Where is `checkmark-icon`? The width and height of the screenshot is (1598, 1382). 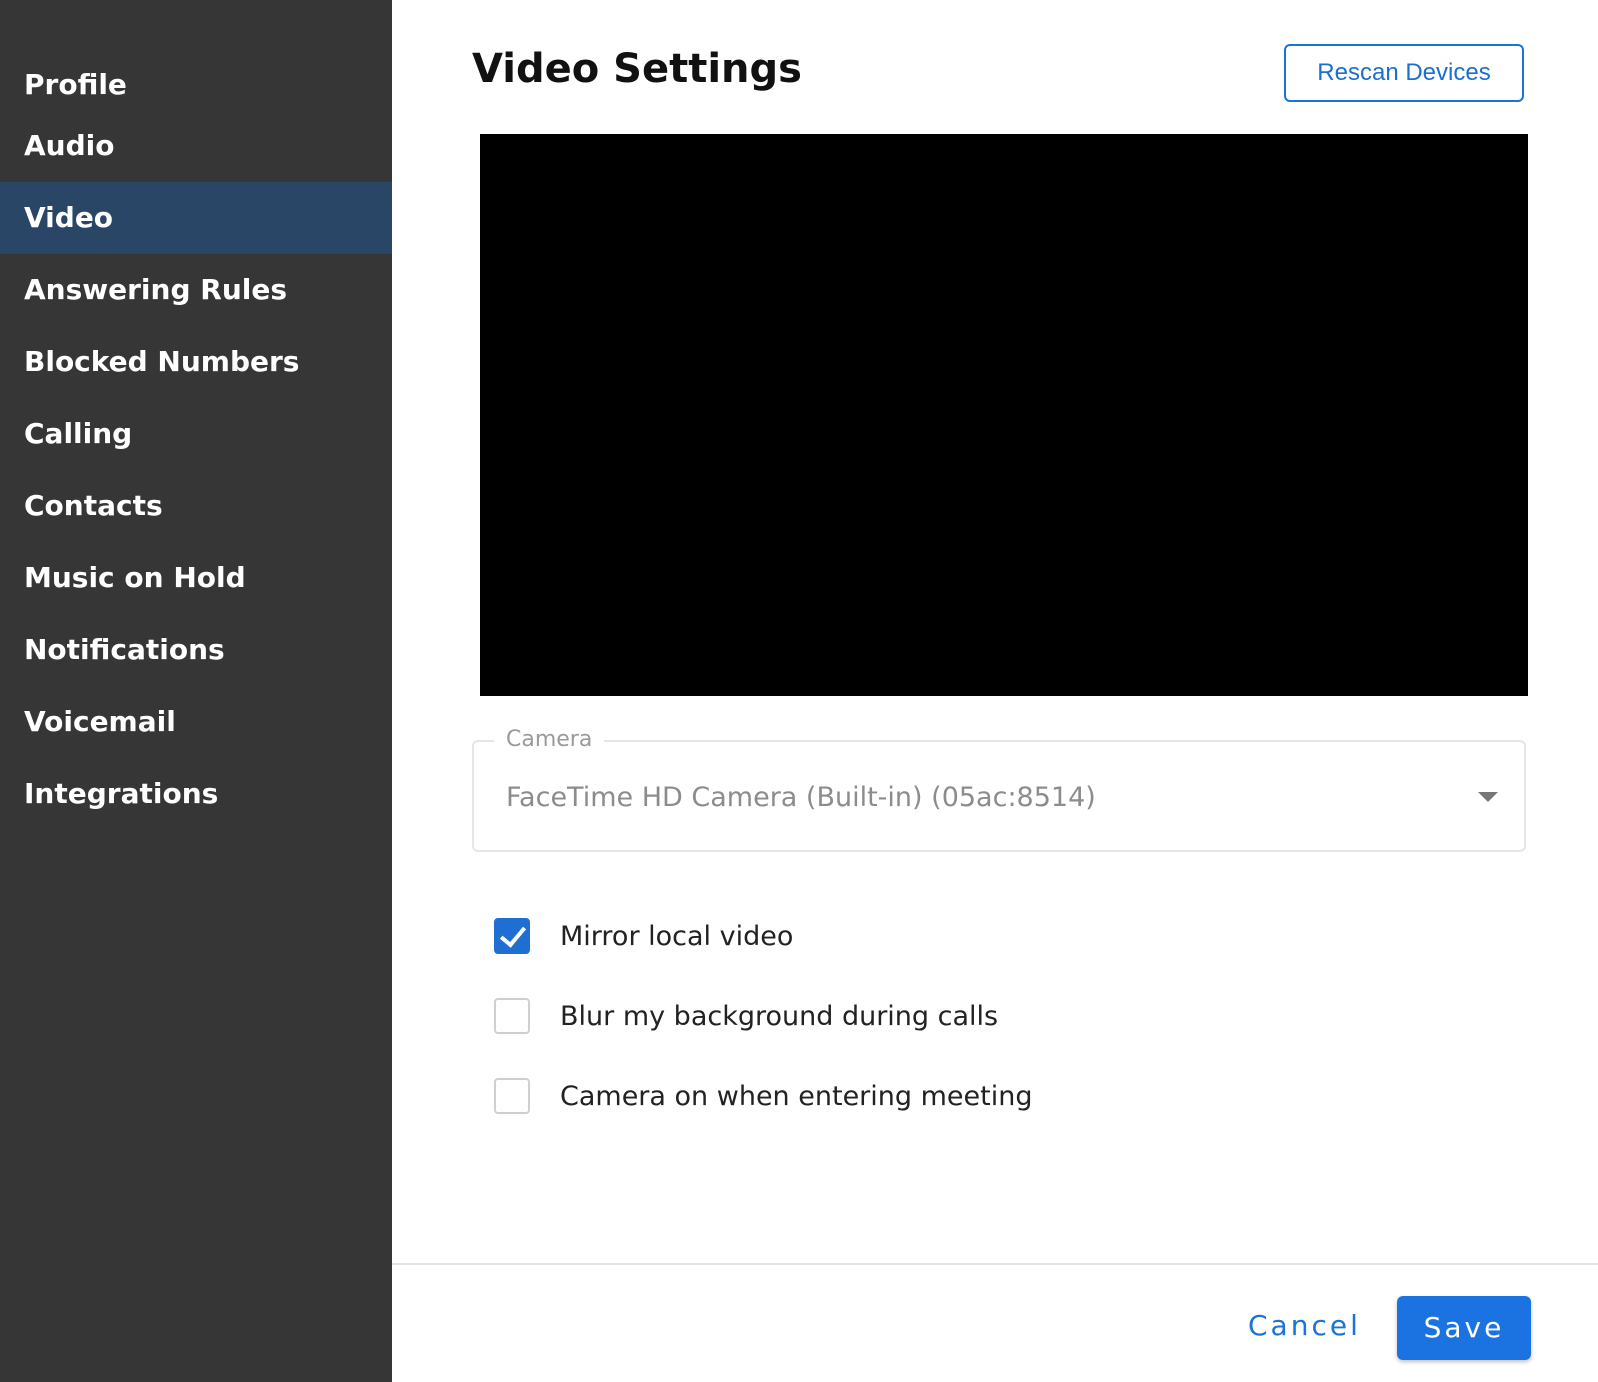
checkmark-icon is located at coordinates (513, 934).